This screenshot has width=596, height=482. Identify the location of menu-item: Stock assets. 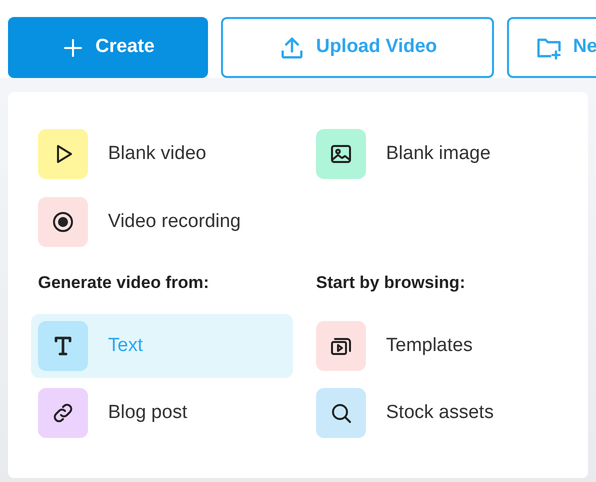
(440, 413).